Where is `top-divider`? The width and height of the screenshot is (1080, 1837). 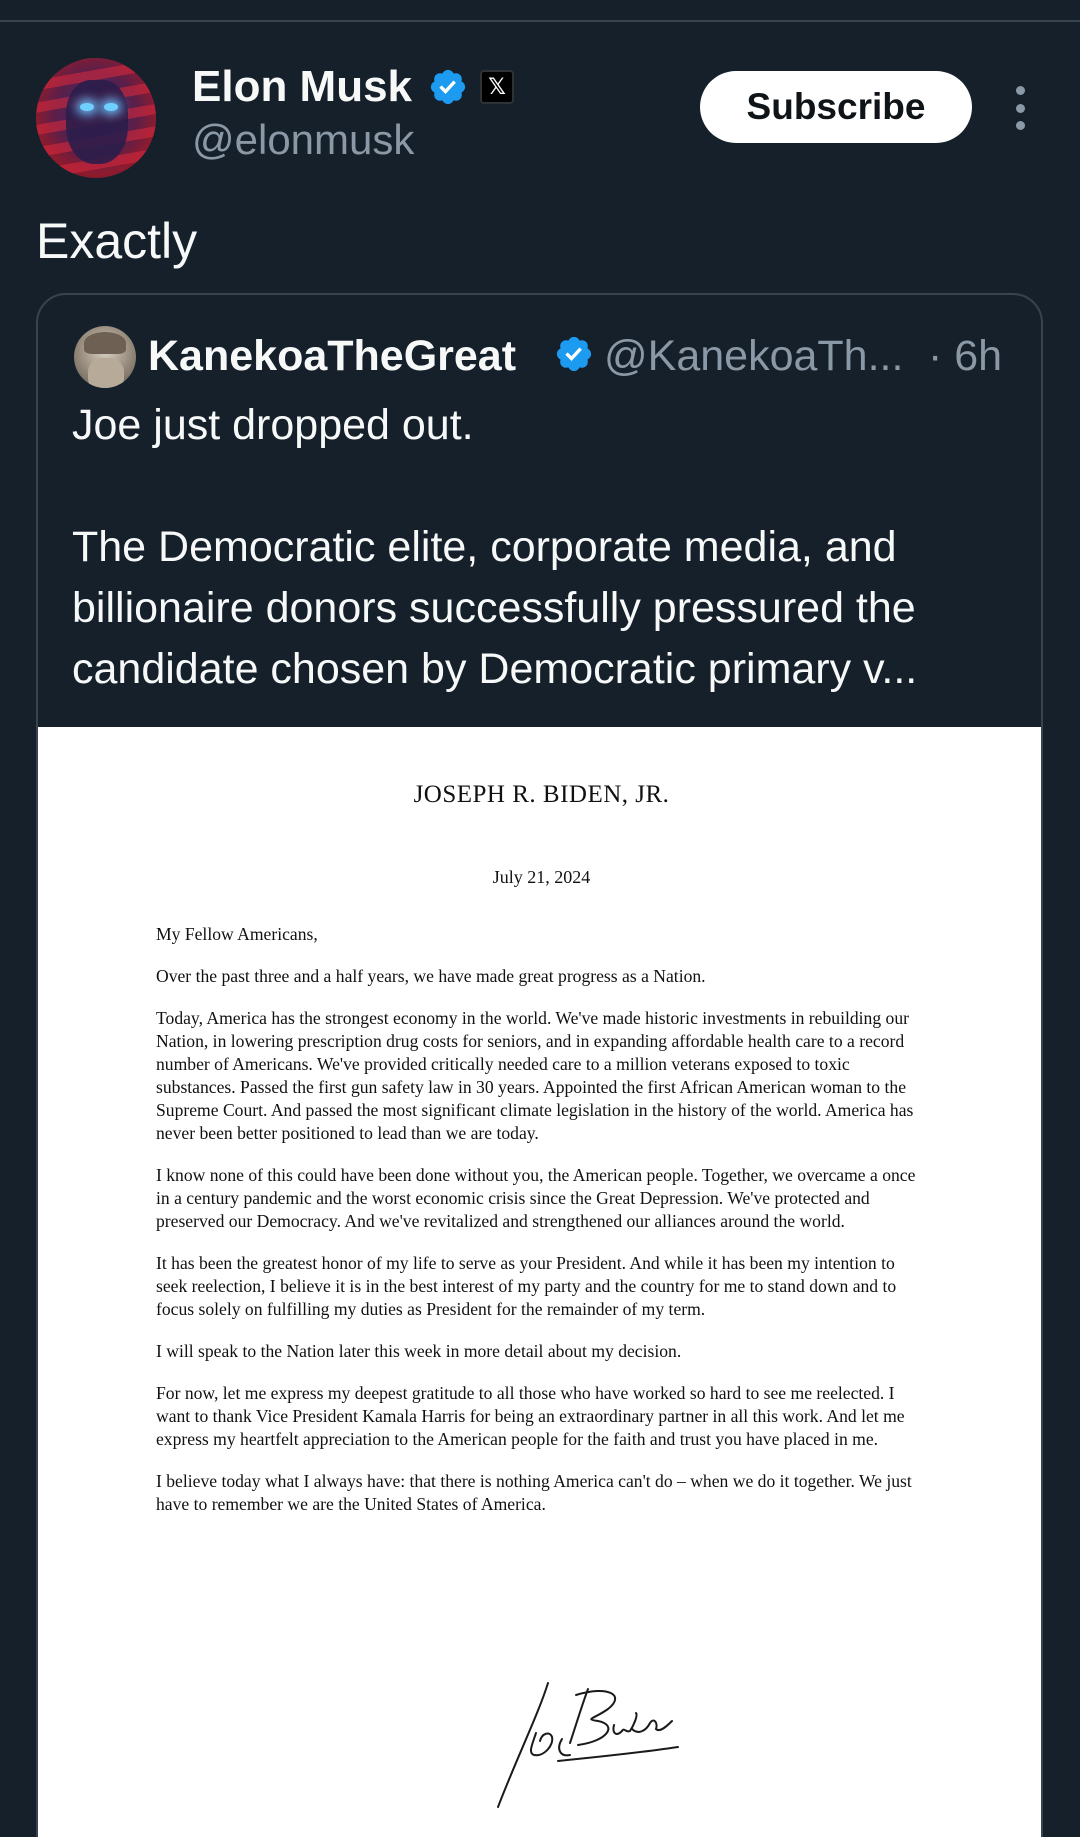
top-divider is located at coordinates (540, 21).